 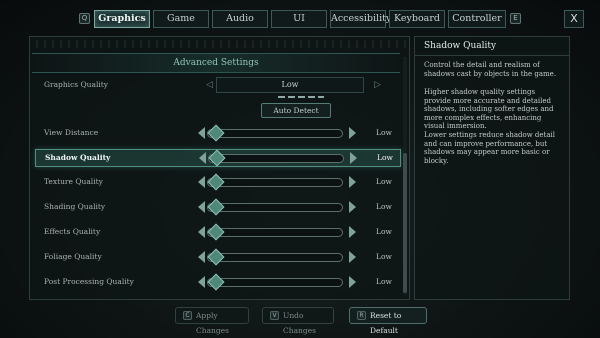 I want to click on setting-label: Post Processing Quality, so click(x=89, y=281).